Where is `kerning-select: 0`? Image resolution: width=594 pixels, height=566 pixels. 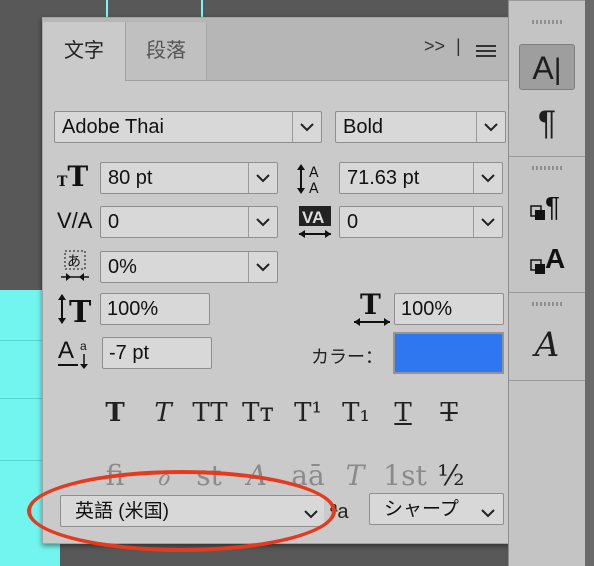 kerning-select: 0 is located at coordinates (189, 222).